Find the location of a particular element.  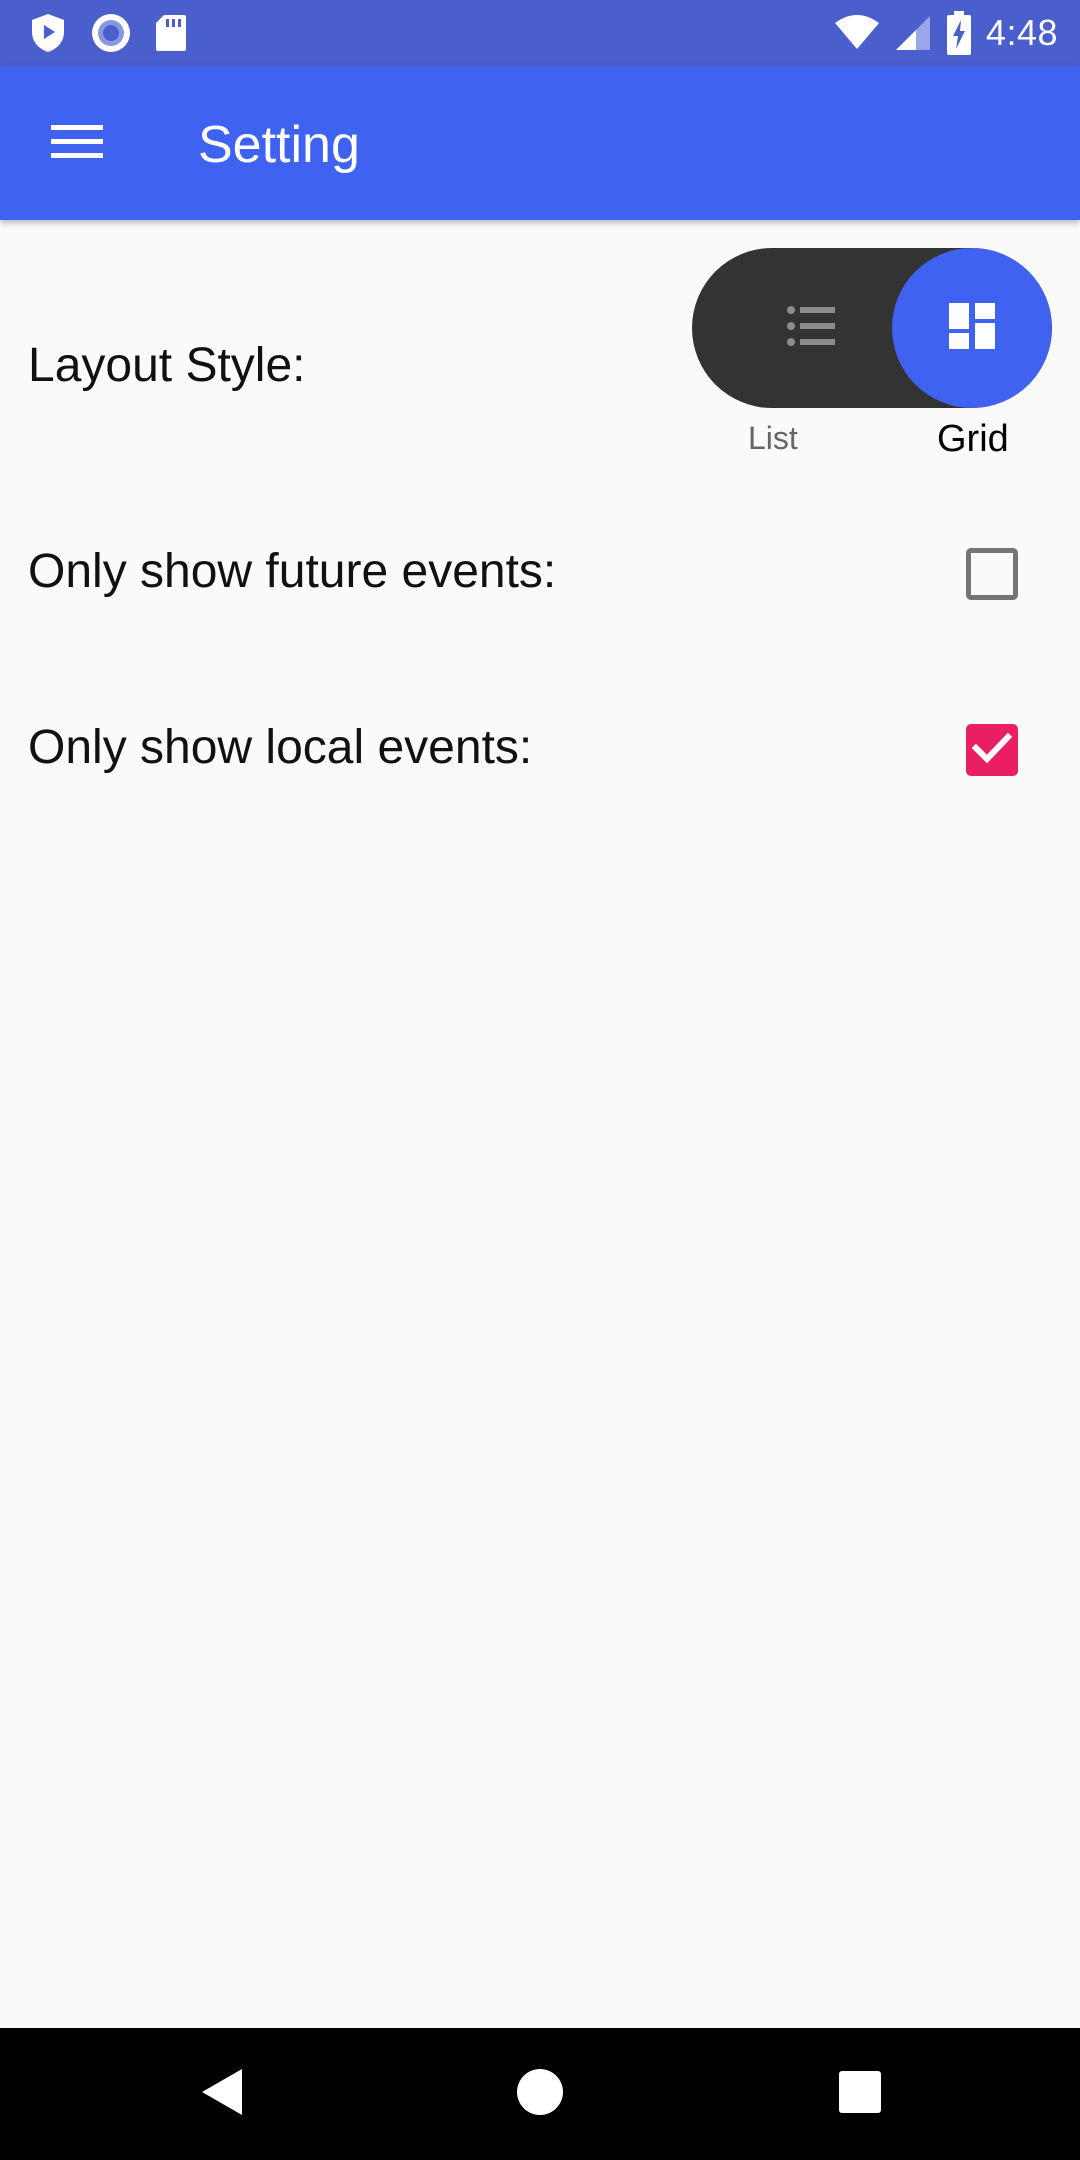

circle-record-icon is located at coordinates (111, 33).